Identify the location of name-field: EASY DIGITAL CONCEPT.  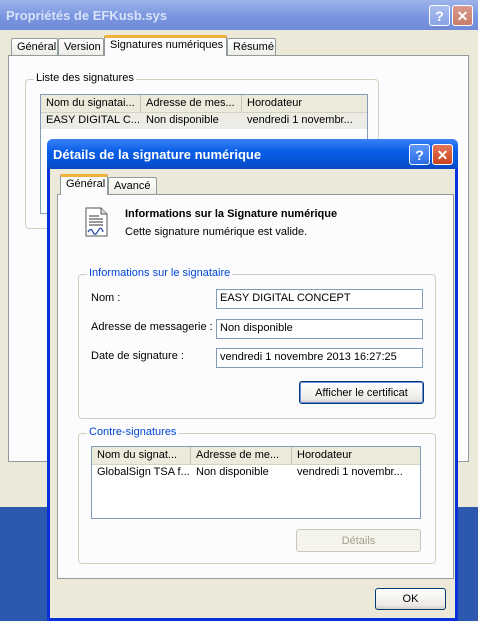
(319, 299).